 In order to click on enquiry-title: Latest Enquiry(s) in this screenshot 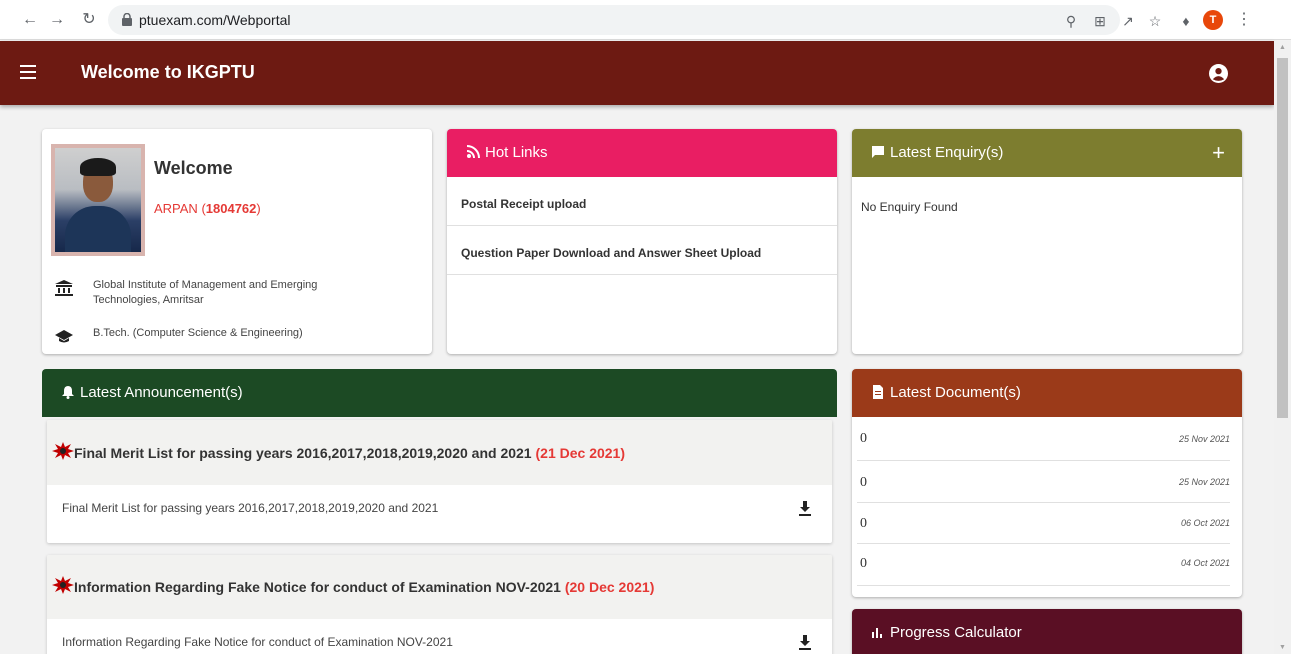, I will do `click(947, 152)`.